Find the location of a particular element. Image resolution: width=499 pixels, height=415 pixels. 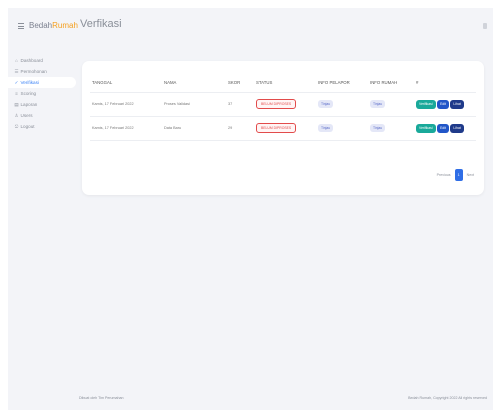

sidebar-item-label: Dashboard is located at coordinates (31, 60).